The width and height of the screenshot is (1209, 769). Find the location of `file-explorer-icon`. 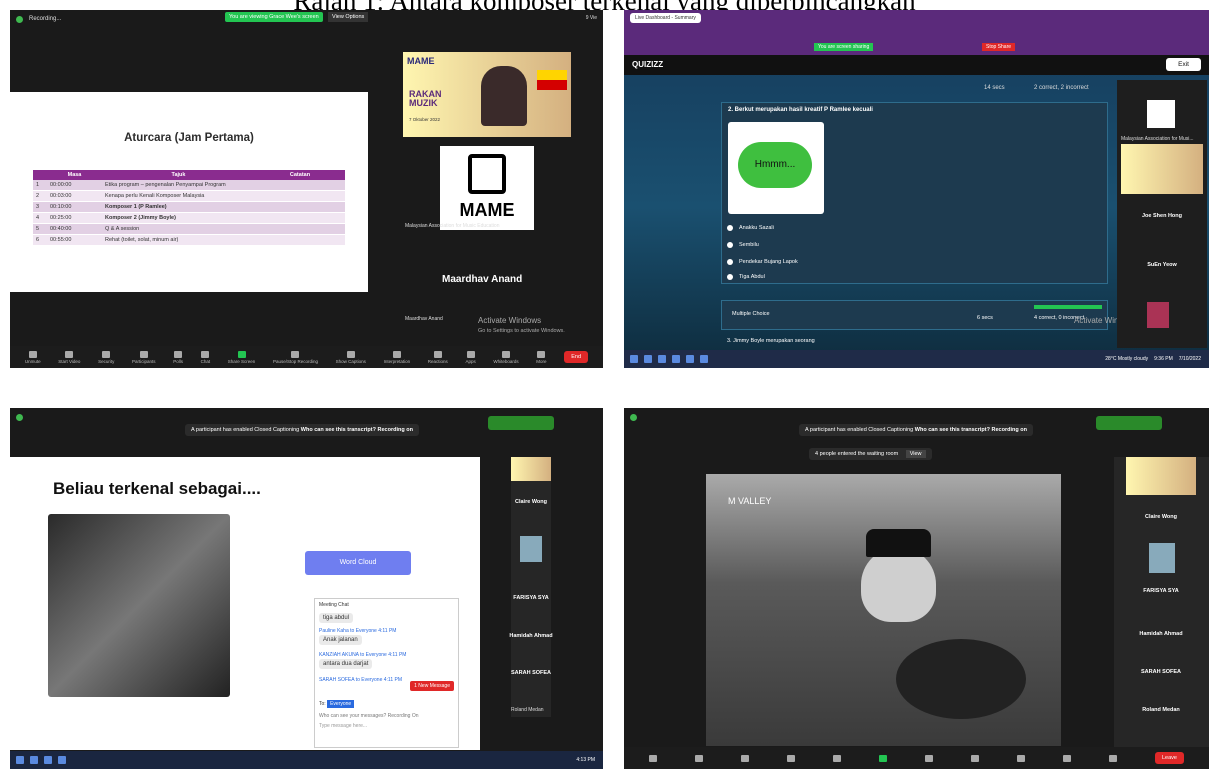

file-explorer-icon is located at coordinates (662, 359).